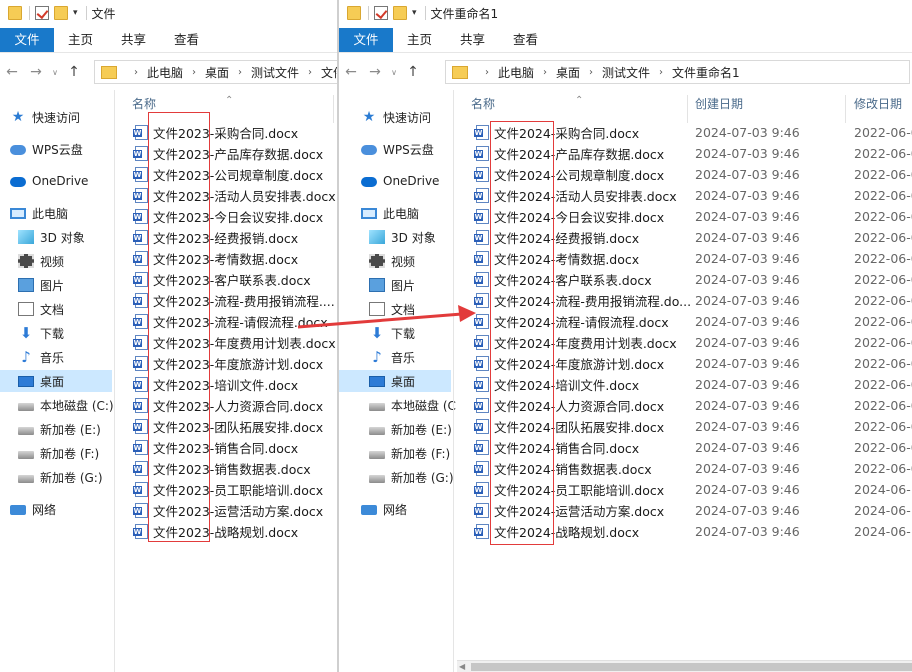  I want to click on file-modified-date: 2024-06-1, so click(883, 510).